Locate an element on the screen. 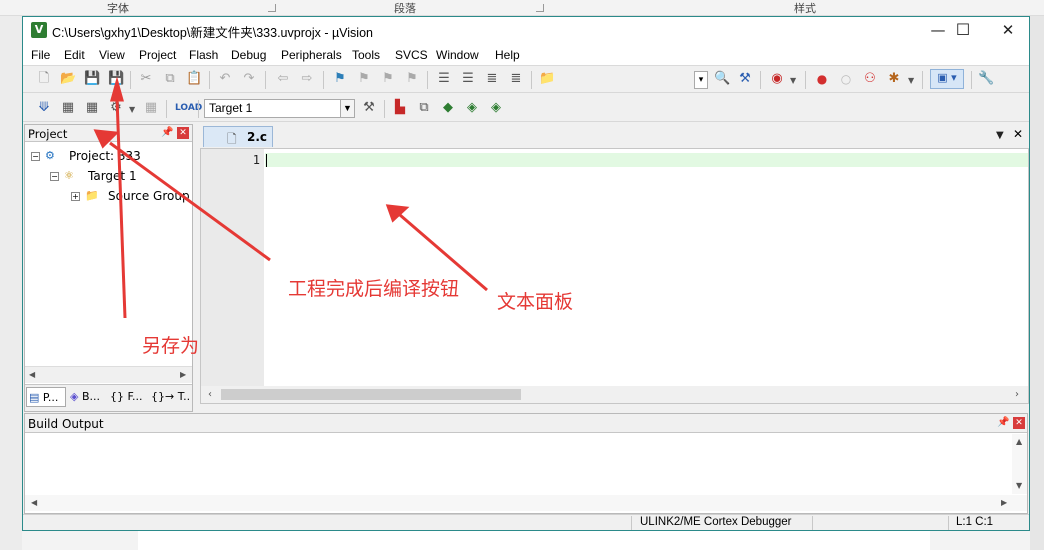 This screenshot has height=550, width=1044. arrow-compile is located at coordinates (190, 201).